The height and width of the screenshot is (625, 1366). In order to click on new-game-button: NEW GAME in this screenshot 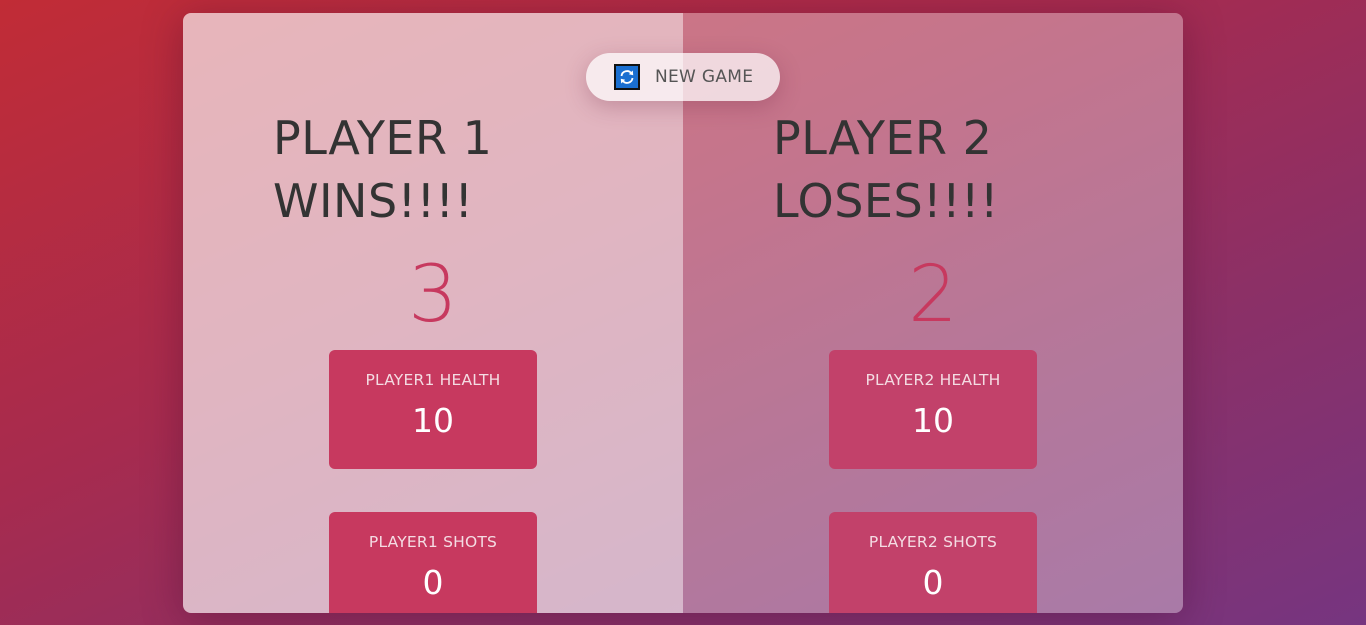, I will do `click(683, 77)`.